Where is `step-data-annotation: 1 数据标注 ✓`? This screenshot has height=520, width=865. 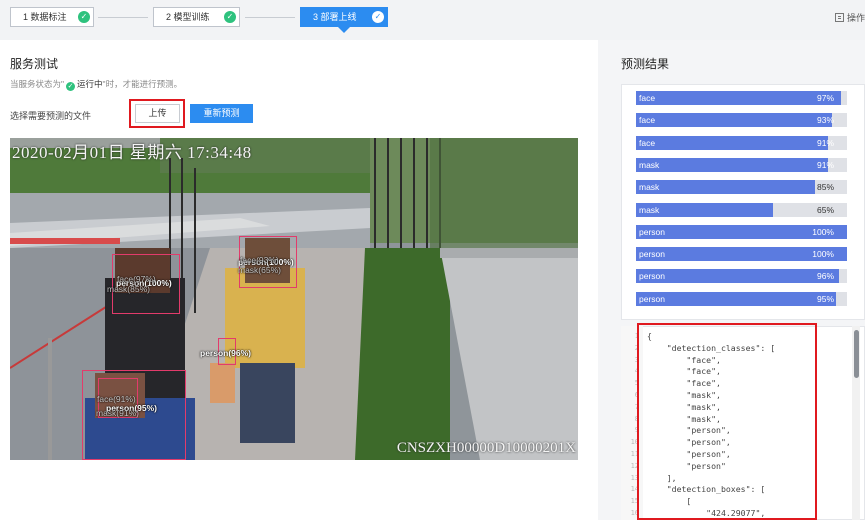
step-data-annotation: 1 数据标注 ✓ is located at coordinates (52, 17).